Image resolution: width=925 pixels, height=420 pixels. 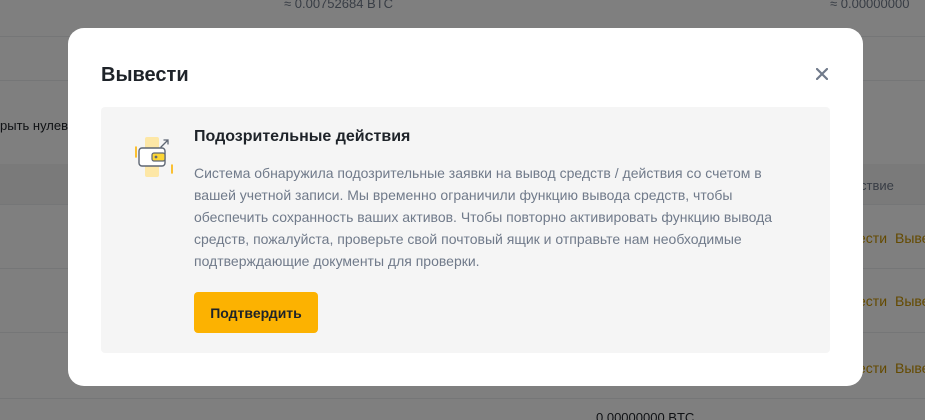 I want to click on close-icon, so click(x=822, y=74).